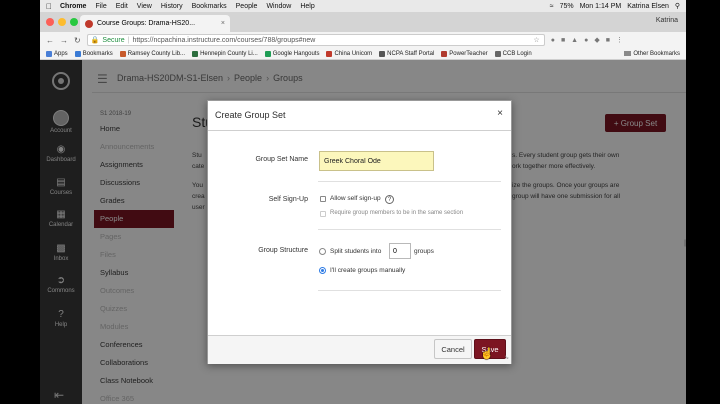  What do you see at coordinates (100, 6) in the screenshot?
I see `menu-file: File` at bounding box center [100, 6].